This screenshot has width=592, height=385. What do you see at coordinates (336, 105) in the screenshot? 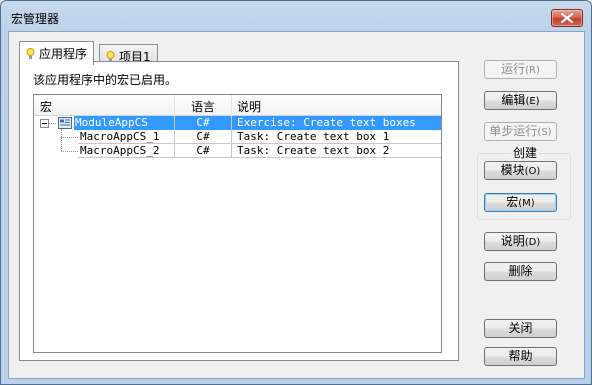
I see `column-header-description: 说明` at bounding box center [336, 105].